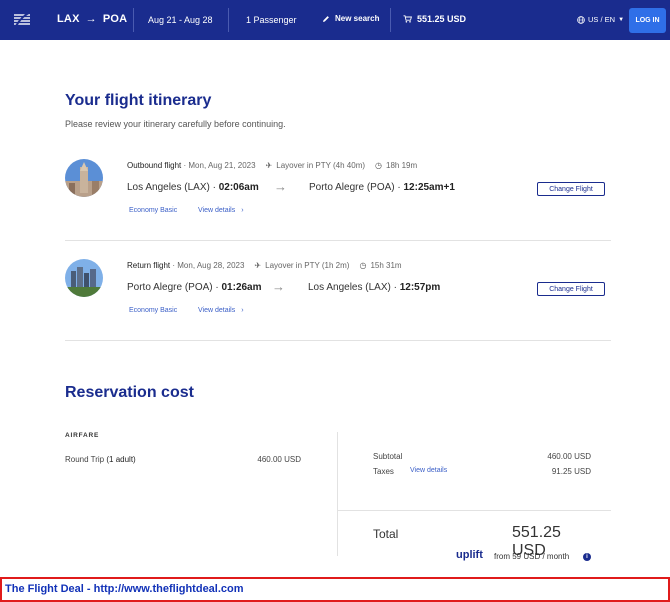  What do you see at coordinates (647, 20) in the screenshot?
I see `login-button: LOG IN` at bounding box center [647, 20].